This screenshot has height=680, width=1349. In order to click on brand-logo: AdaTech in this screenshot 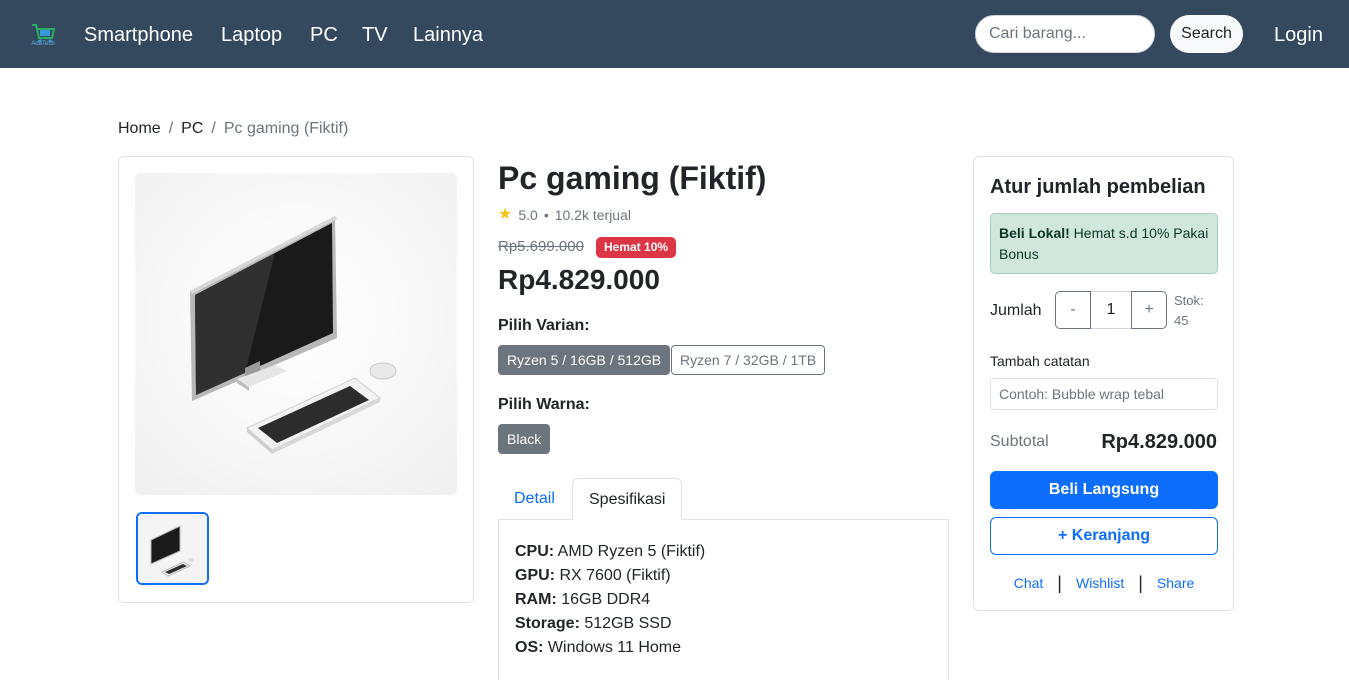, I will do `click(43, 35)`.